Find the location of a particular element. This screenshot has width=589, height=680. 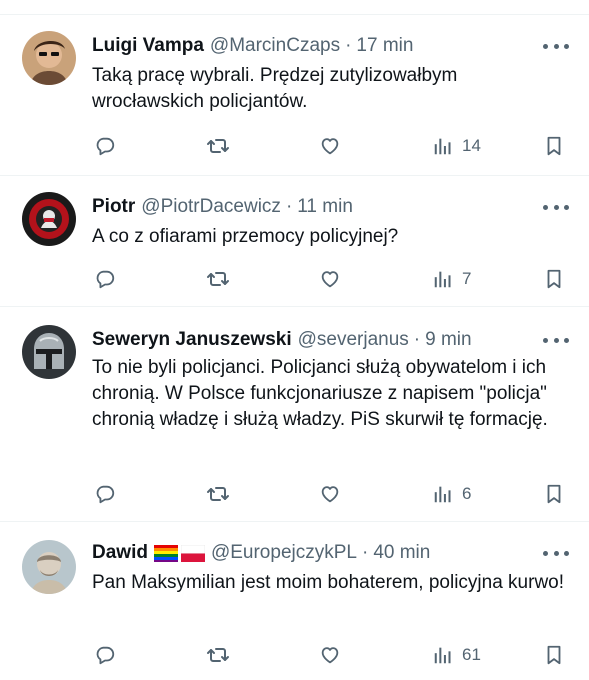

views-count: 61 is located at coordinates (471, 654).